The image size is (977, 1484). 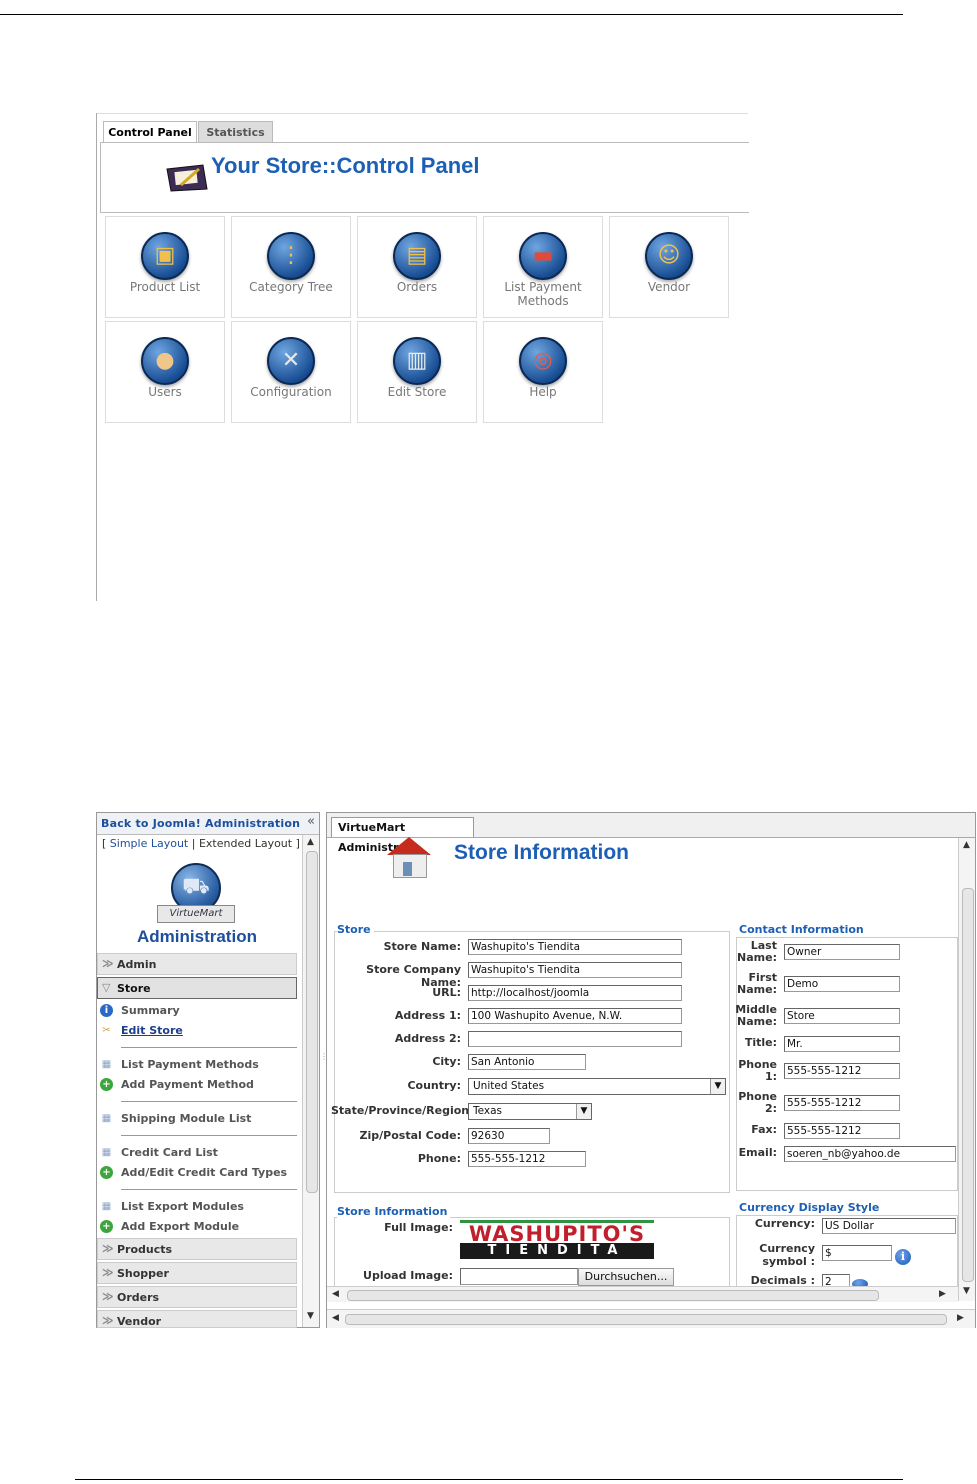 What do you see at coordinates (402, 835) in the screenshot?
I see `tab-virtuemart-administration: VirtueMart Administrat` at bounding box center [402, 835].